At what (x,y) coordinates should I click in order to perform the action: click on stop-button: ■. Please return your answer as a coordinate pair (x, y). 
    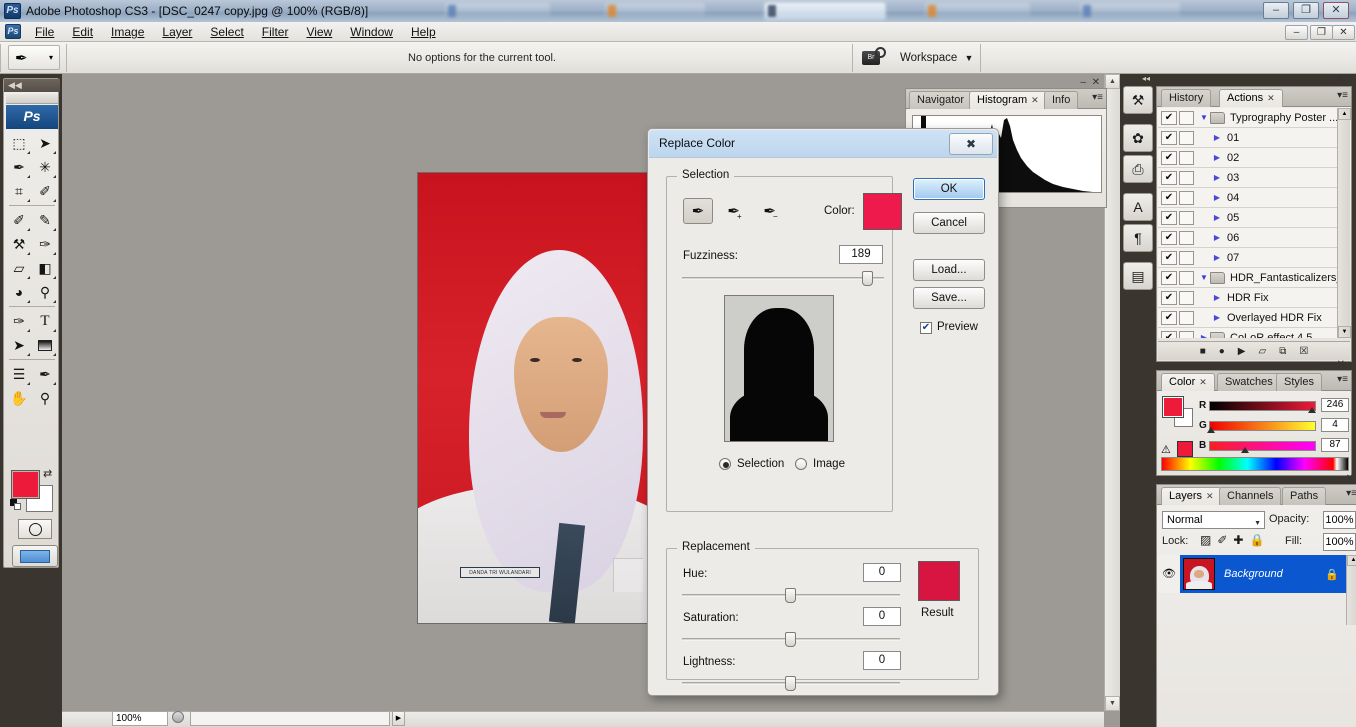
    Looking at the image, I should click on (1203, 351).